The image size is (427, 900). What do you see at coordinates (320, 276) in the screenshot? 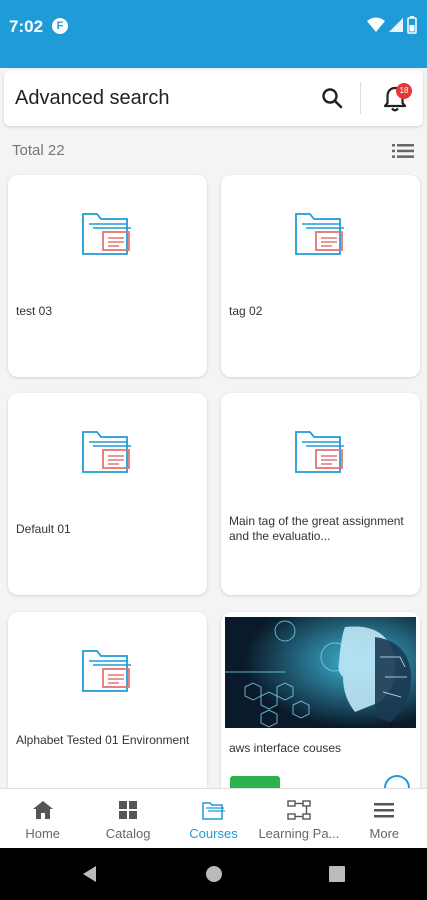
I see `course-card: tag 02` at bounding box center [320, 276].